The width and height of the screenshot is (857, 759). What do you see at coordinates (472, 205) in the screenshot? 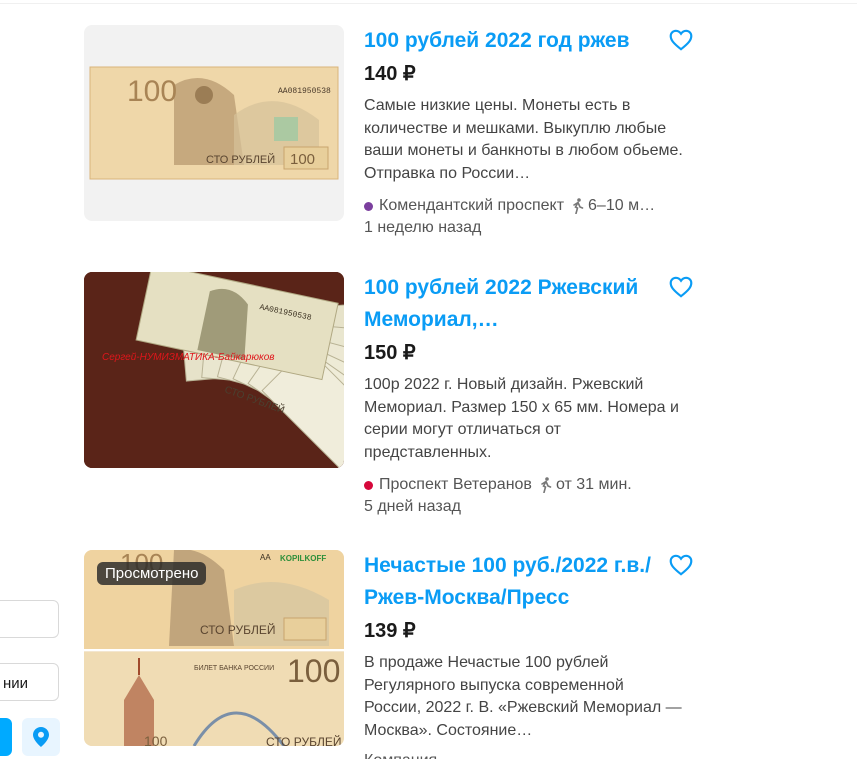
I see `metro-station: Комендантский проспект` at bounding box center [472, 205].